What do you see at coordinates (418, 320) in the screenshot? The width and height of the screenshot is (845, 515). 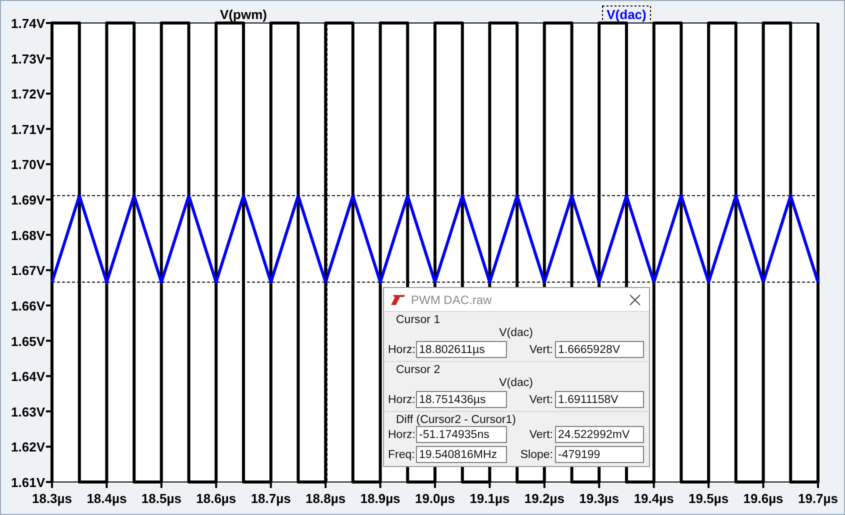 I see `group-title: Cursor 1` at bounding box center [418, 320].